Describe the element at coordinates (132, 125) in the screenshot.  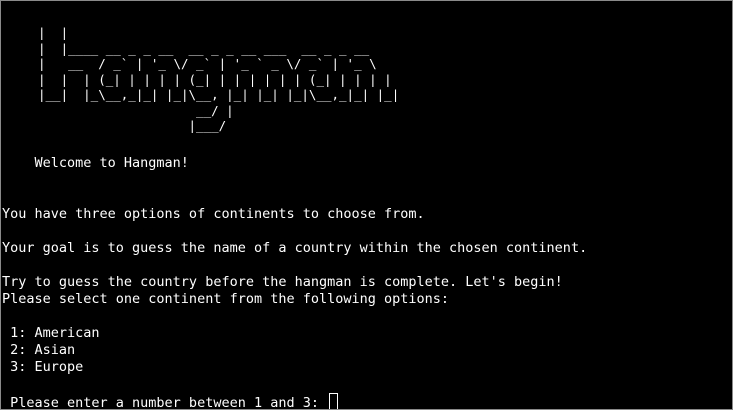
I see `banner-line: |___/` at that location.